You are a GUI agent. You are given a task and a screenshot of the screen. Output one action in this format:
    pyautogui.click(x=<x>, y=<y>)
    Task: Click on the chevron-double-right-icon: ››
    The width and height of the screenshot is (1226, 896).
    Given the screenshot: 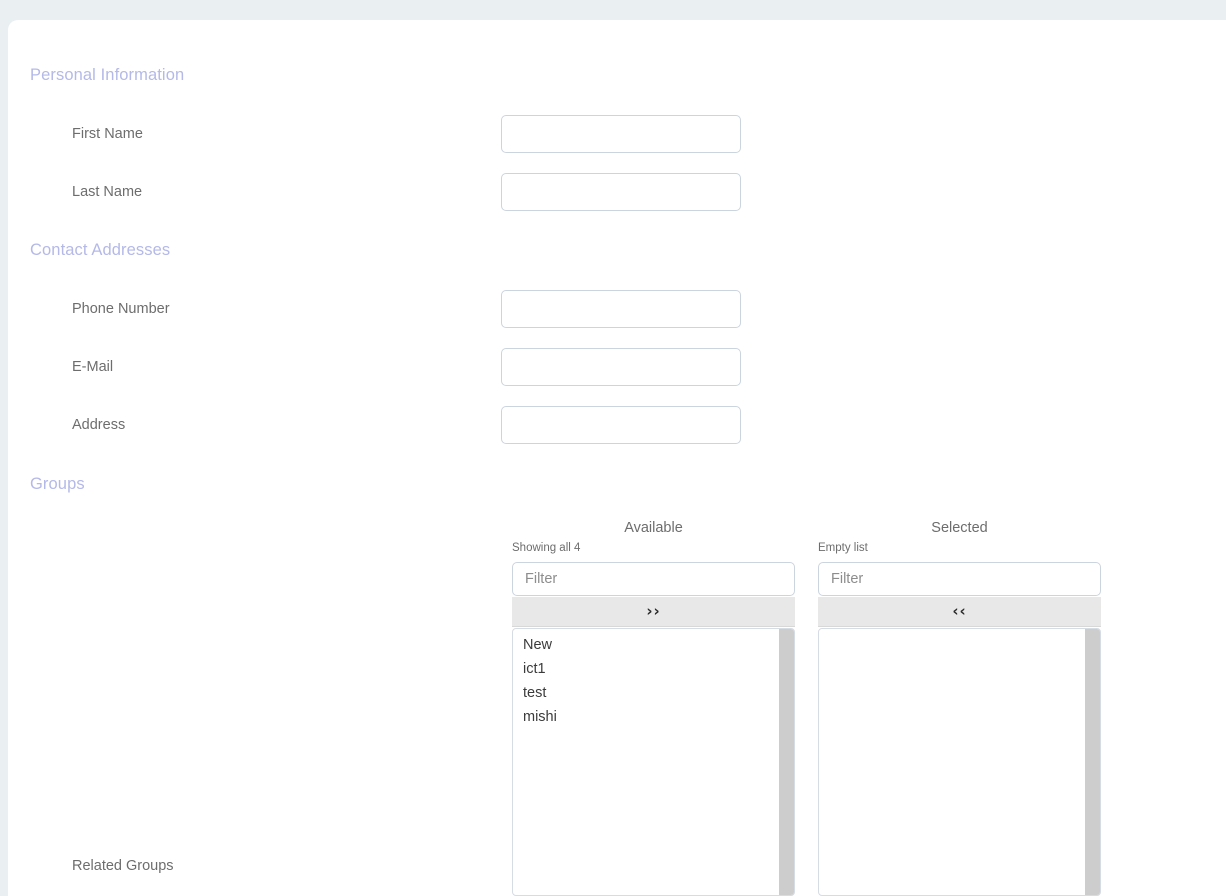 What is the action you would take?
    pyautogui.click(x=653, y=611)
    